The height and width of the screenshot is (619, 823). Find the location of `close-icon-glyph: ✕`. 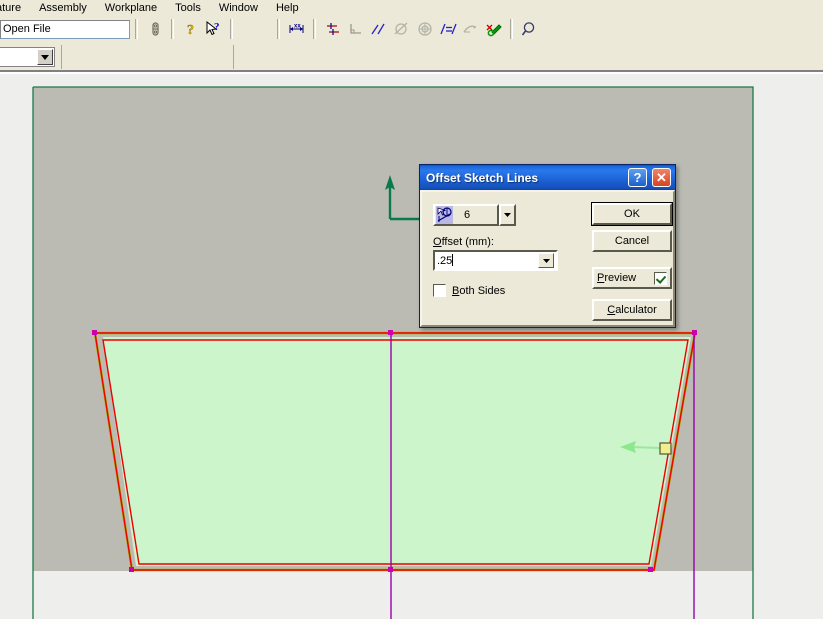

close-icon-glyph: ✕ is located at coordinates (661, 177).